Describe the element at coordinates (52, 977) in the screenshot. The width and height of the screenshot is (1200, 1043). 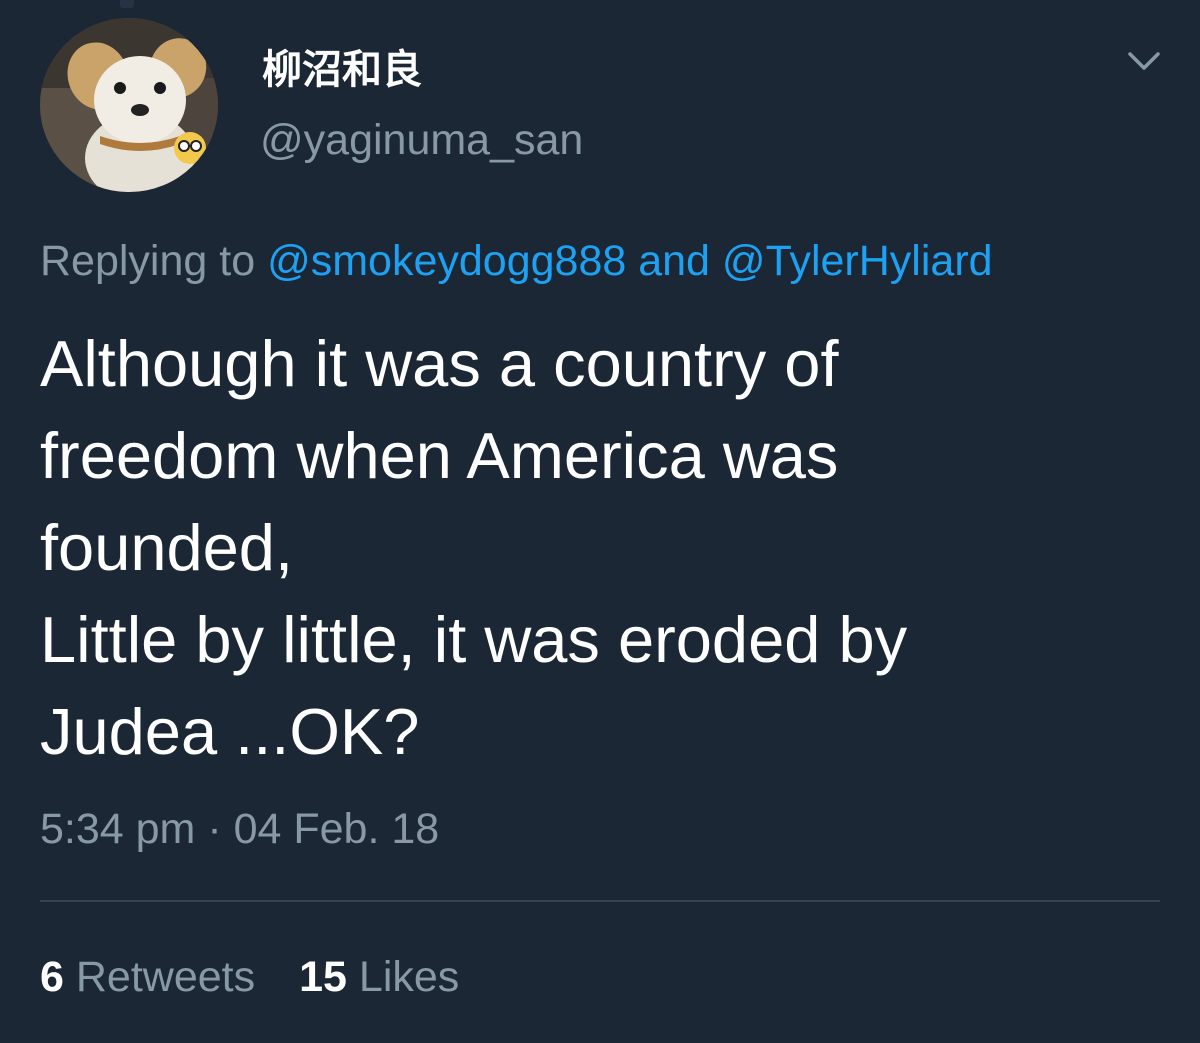
I see `retweets-count: 6` at that location.